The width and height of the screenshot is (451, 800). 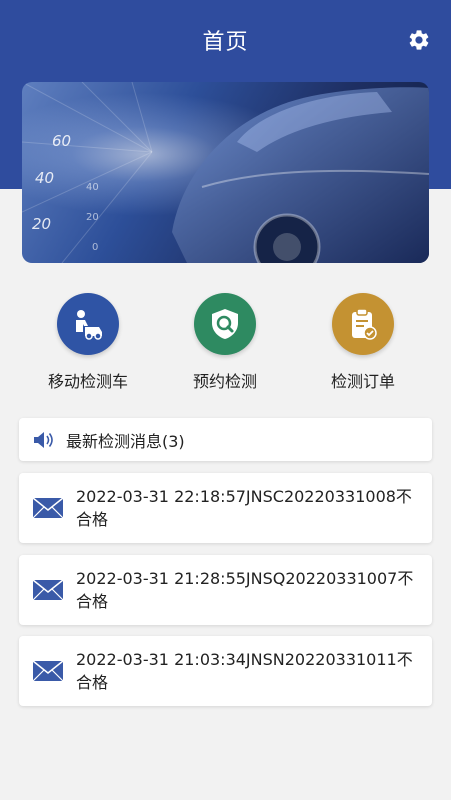 What do you see at coordinates (43, 439) in the screenshot?
I see `speaker-icon` at bounding box center [43, 439].